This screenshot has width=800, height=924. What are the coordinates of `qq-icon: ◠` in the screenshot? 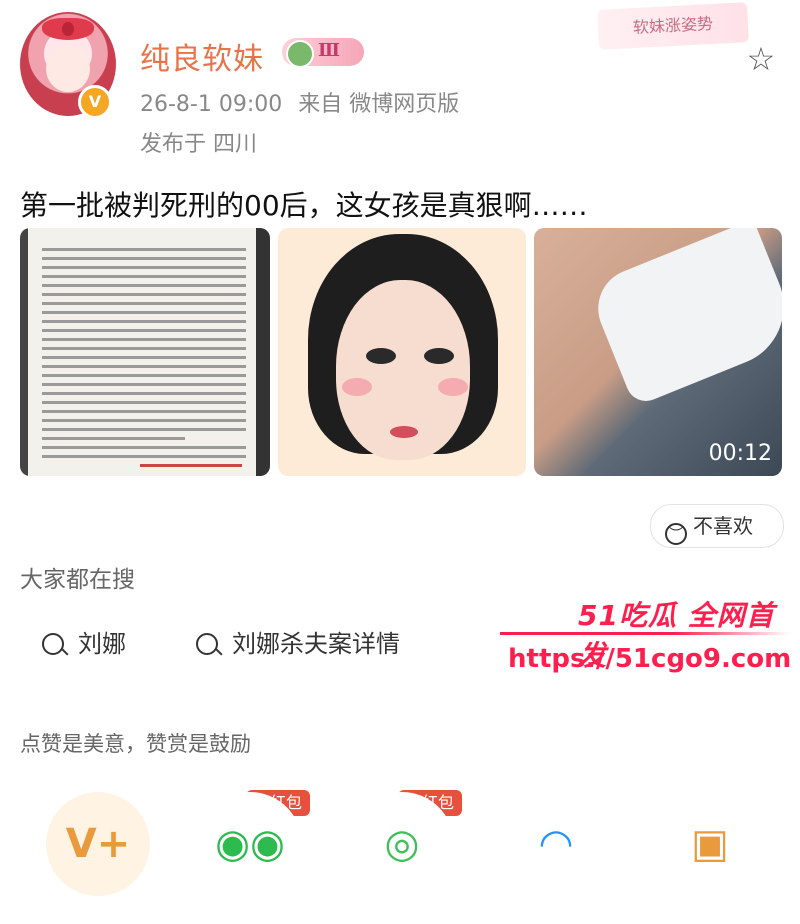 It's located at (556, 844).